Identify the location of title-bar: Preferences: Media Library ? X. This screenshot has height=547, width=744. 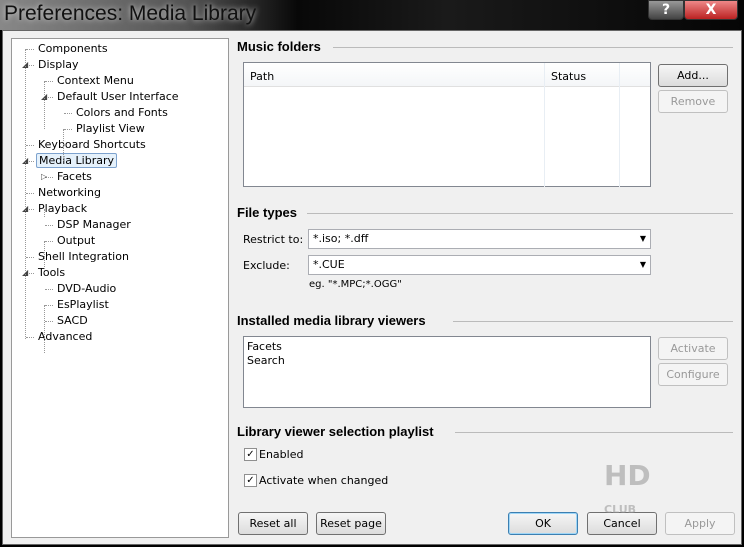
(372, 15).